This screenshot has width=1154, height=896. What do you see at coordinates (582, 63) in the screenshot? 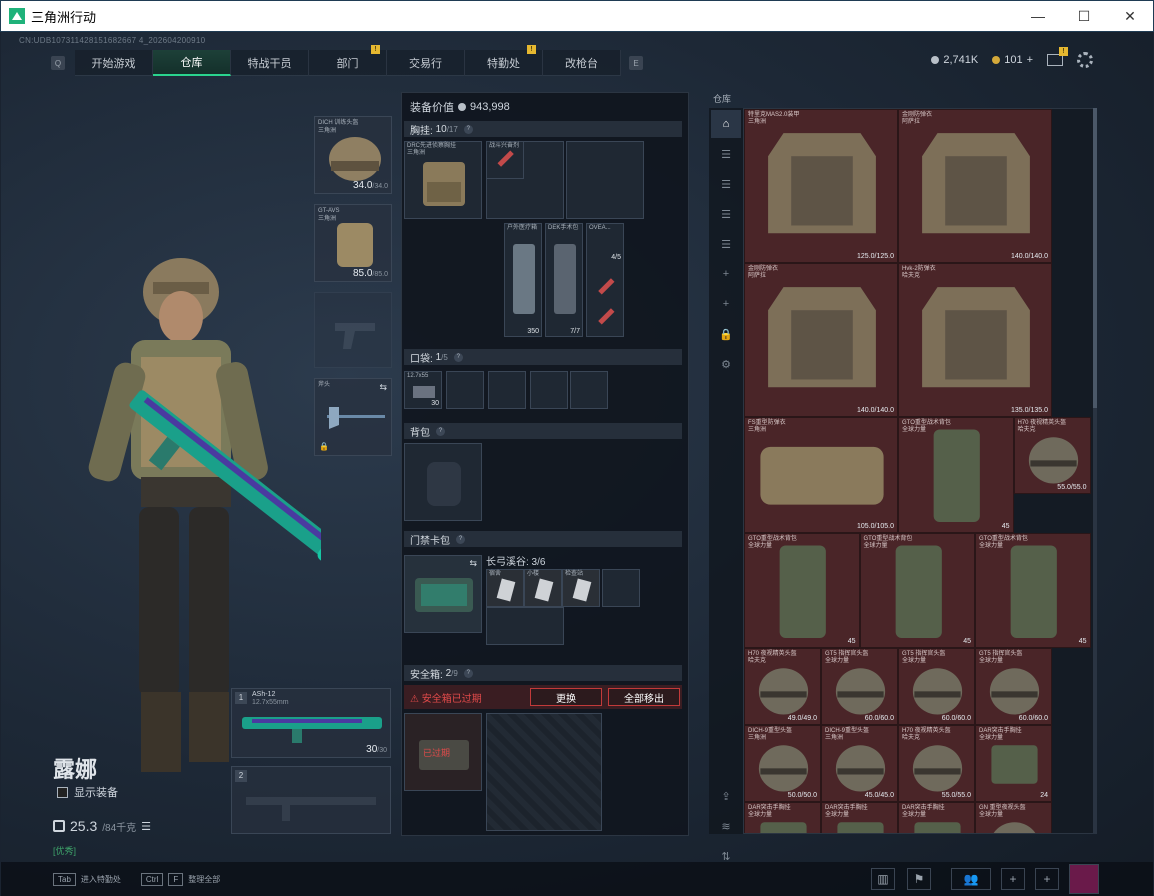
I see `tab-6: 改枪台` at bounding box center [582, 63].